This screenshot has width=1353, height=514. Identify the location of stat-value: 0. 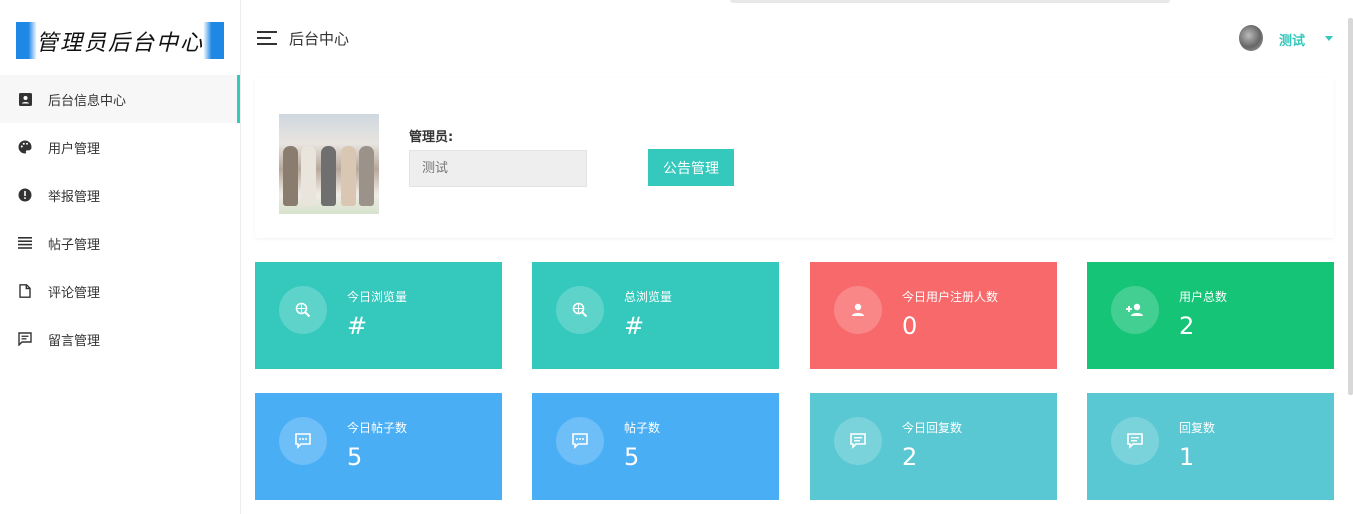
(910, 326).